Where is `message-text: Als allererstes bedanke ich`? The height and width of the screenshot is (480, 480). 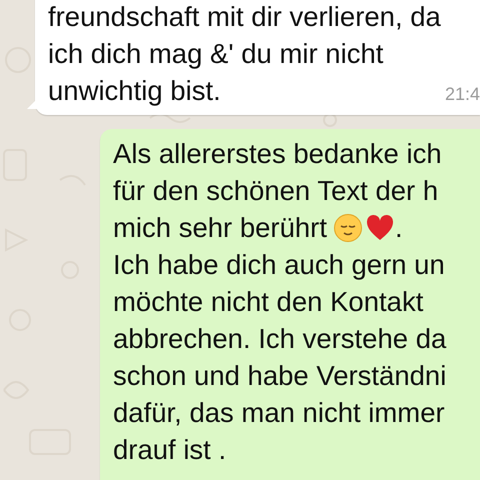
message-text: Als allererstes bedanke ich is located at coordinates (277, 154).